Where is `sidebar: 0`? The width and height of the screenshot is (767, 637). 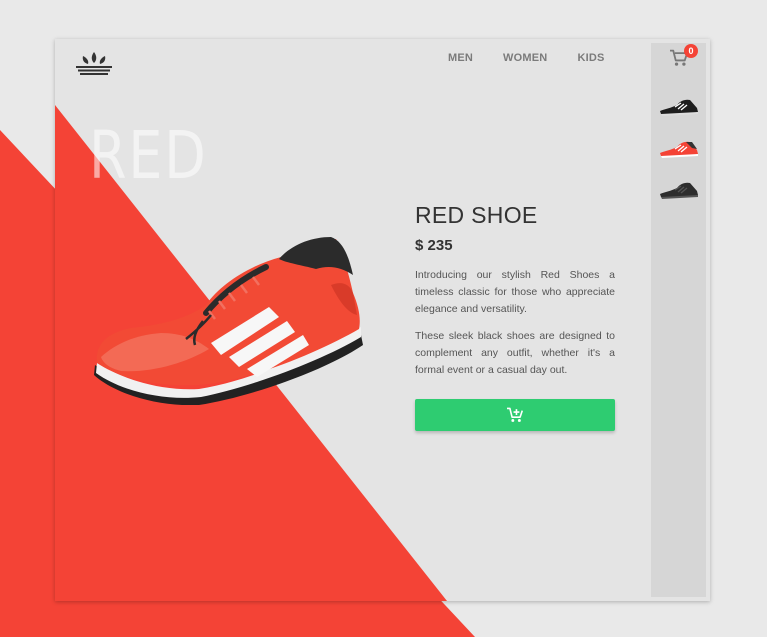 sidebar: 0 is located at coordinates (678, 320).